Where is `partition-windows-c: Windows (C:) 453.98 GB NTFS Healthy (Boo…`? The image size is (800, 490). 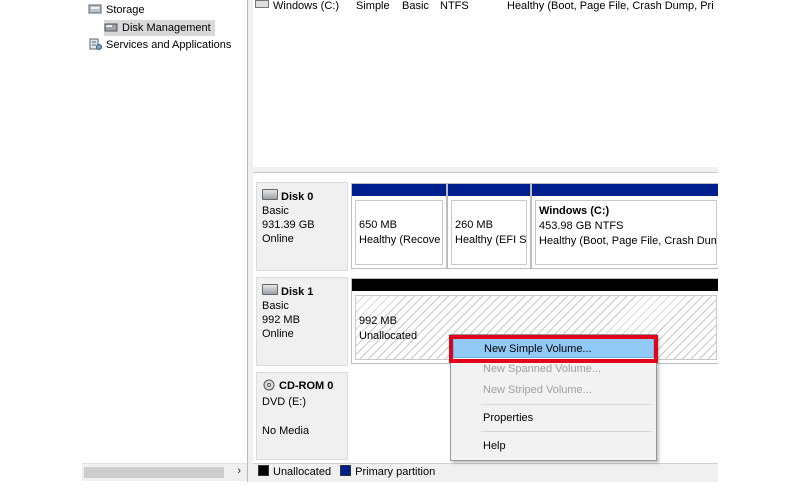 partition-windows-c: Windows (C:) 453.98 GB NTFS Healthy (Boo… is located at coordinates (624, 226).